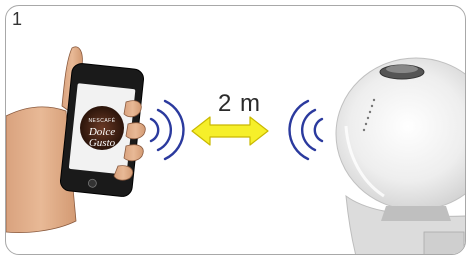 Image resolution: width=471 pixels, height=260 pixels. I want to click on double-headed-arrow-icon, so click(230, 131).